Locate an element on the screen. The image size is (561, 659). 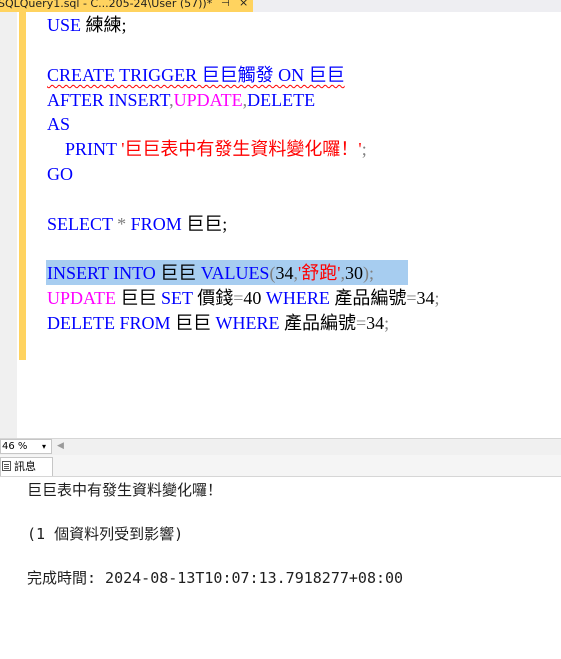
editor-gutter is located at coordinates (8, 225).